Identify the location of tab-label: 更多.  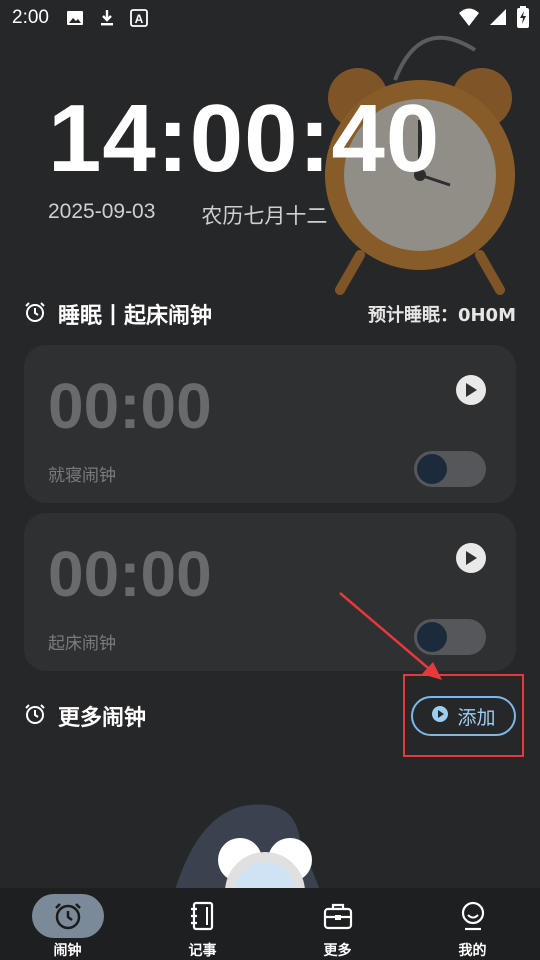
(337, 951).